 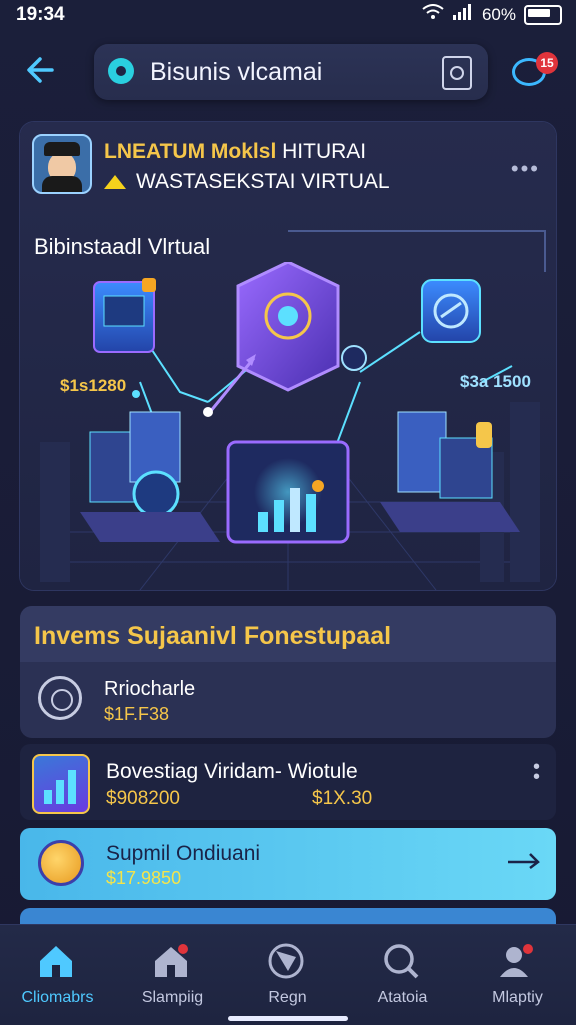 What do you see at coordinates (62, 149) in the screenshot?
I see `avatar-hat` at bounding box center [62, 149].